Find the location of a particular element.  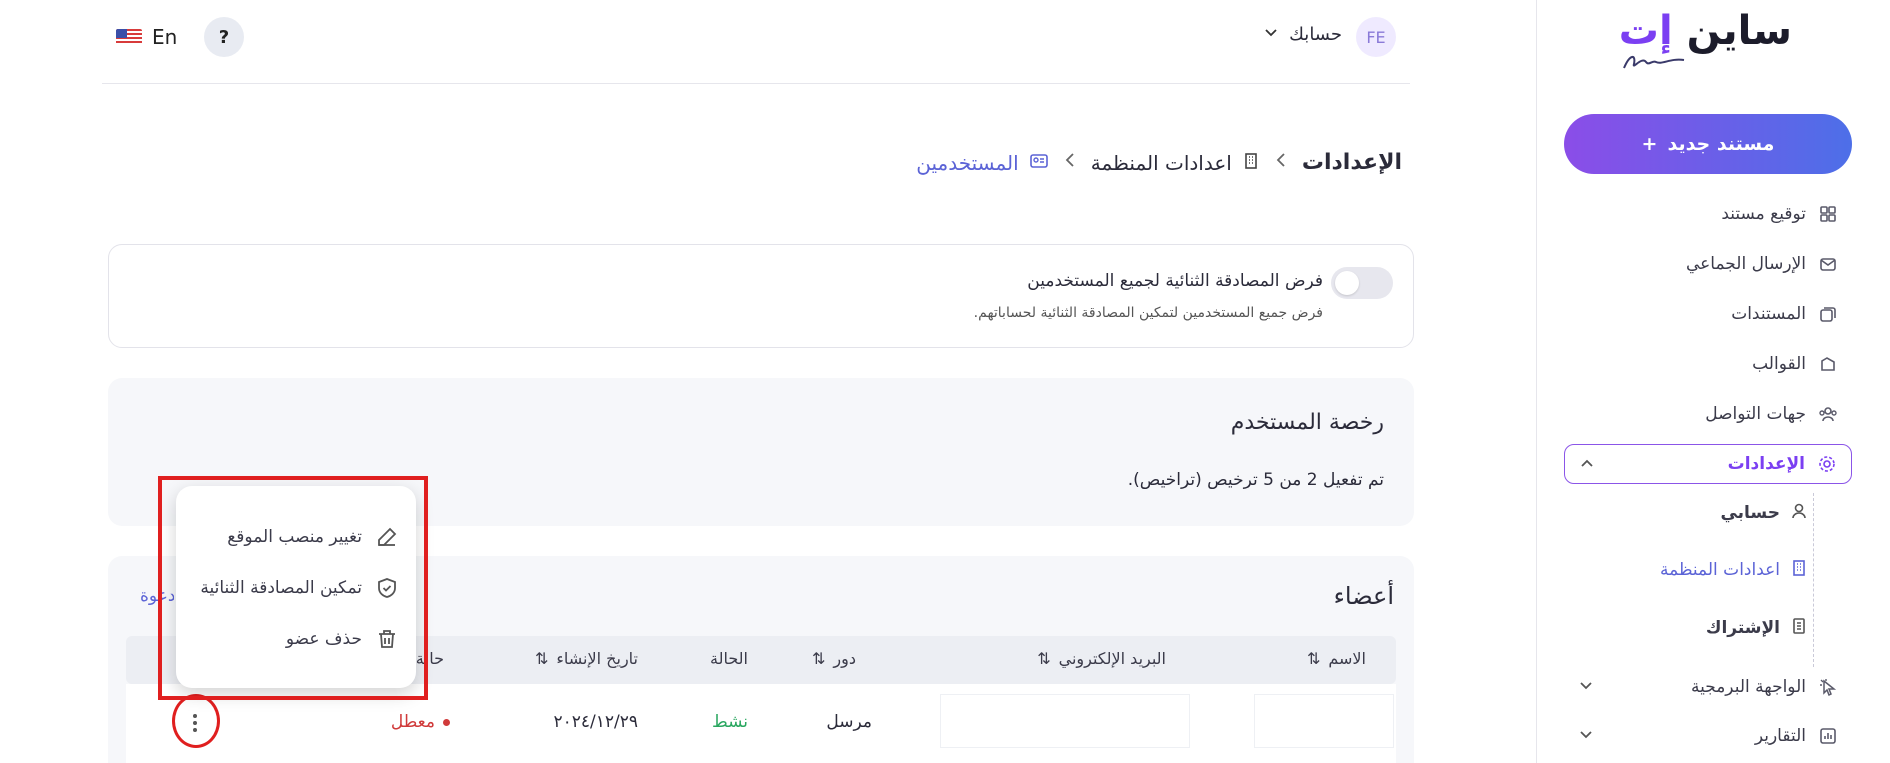

avatar: FE is located at coordinates (1376, 37).